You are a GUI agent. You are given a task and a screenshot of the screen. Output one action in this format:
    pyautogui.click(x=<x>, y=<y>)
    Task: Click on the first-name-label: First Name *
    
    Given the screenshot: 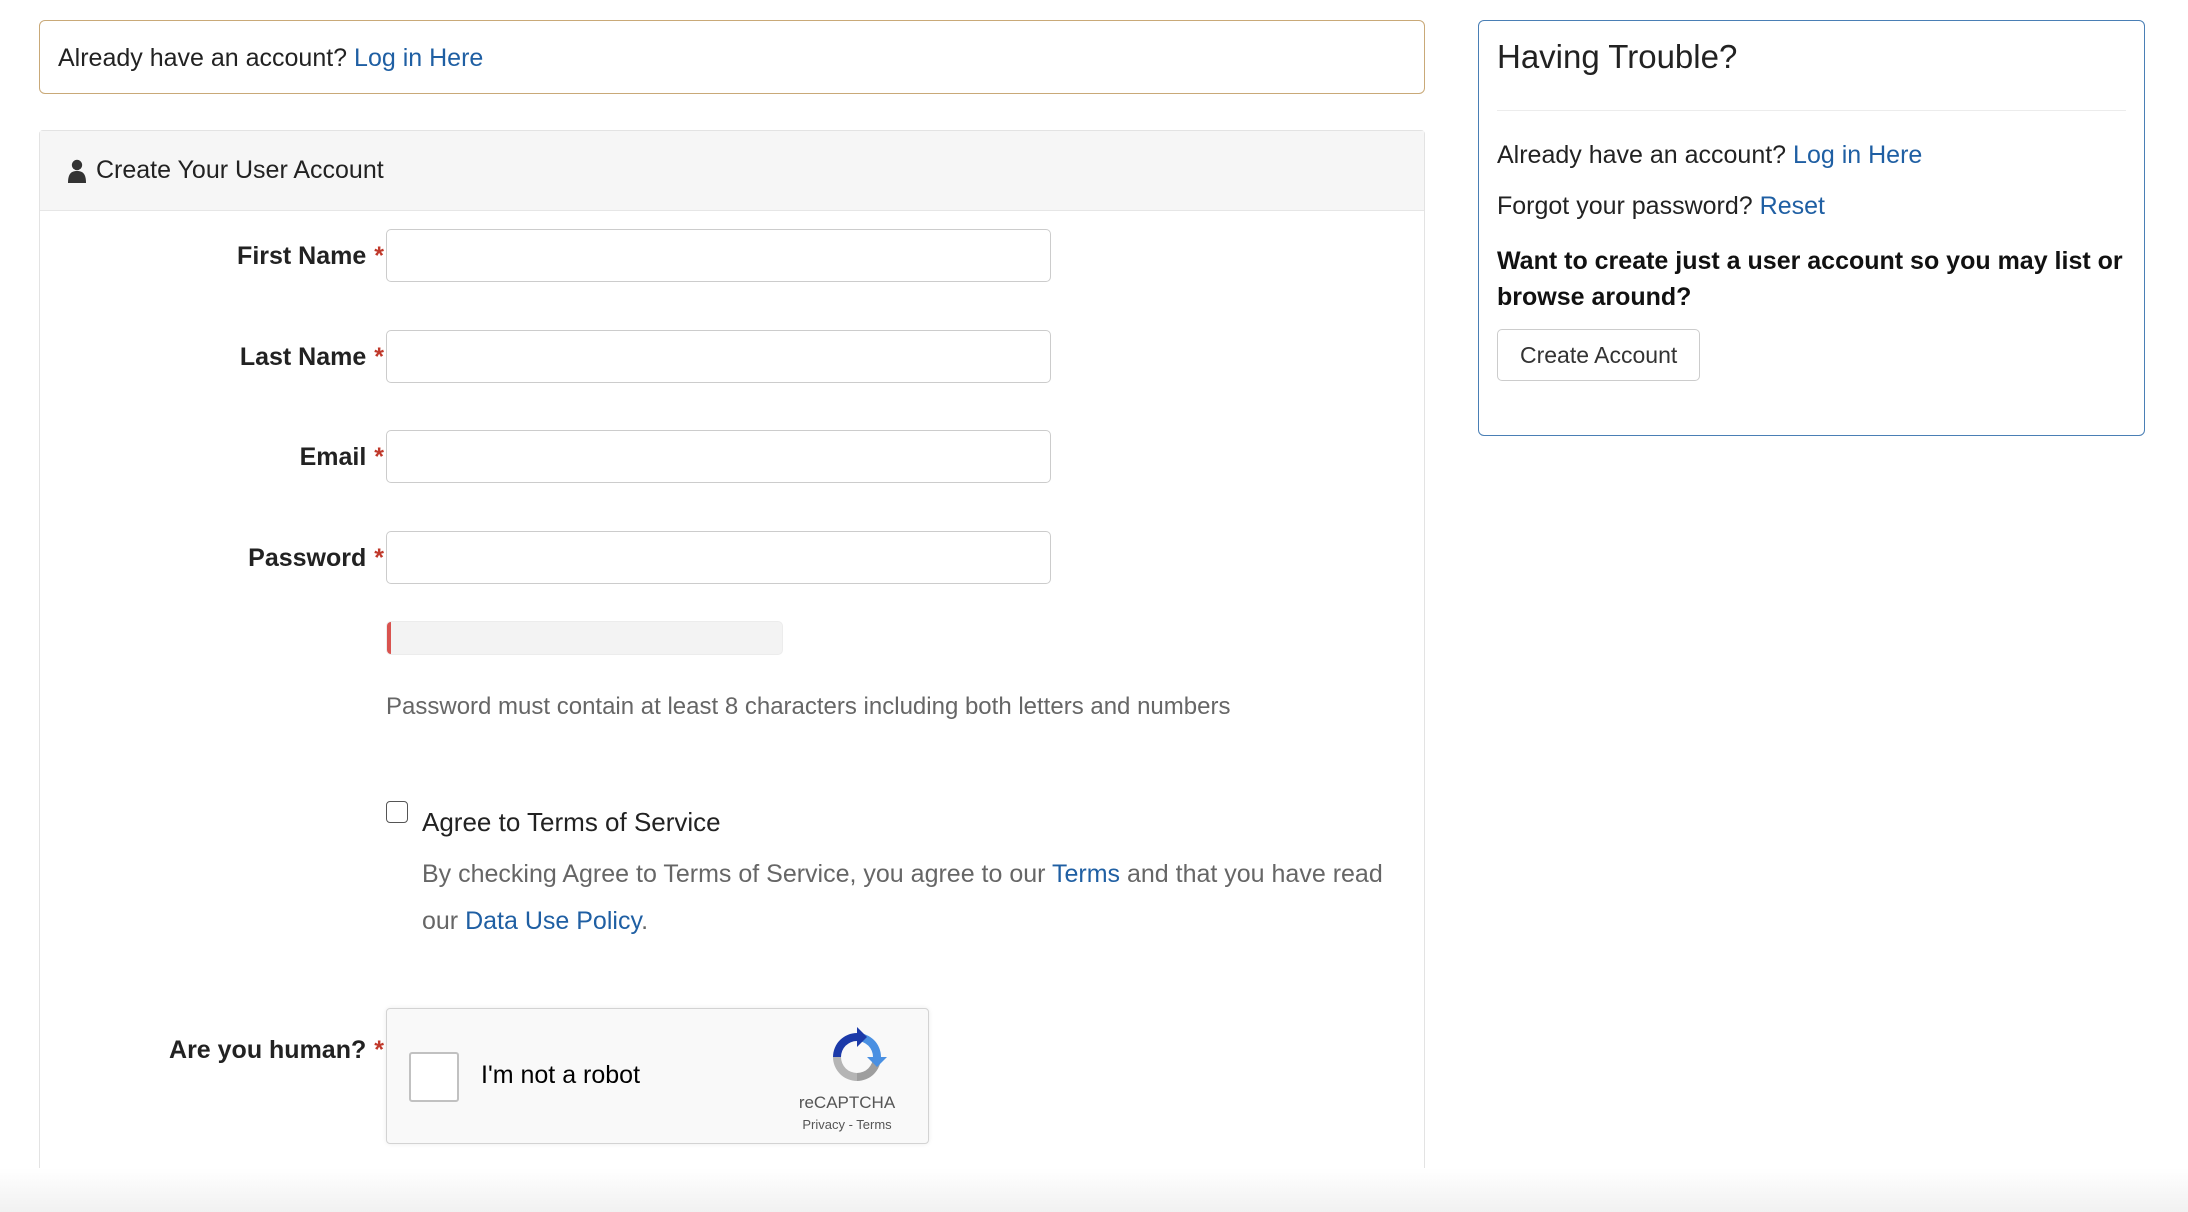 What is the action you would take?
    pyautogui.click(x=310, y=256)
    